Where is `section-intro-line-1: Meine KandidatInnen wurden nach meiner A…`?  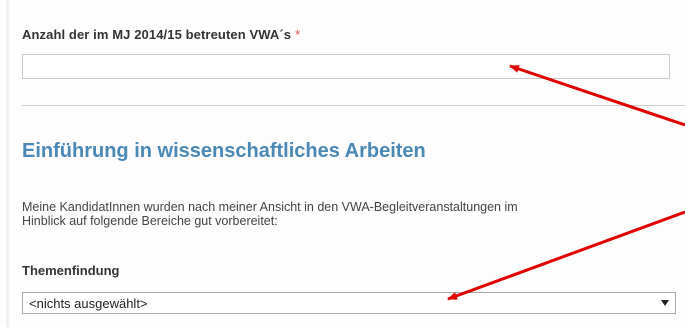 section-intro-line-1: Meine KandidatInnen wurden nach meiner A… is located at coordinates (270, 207).